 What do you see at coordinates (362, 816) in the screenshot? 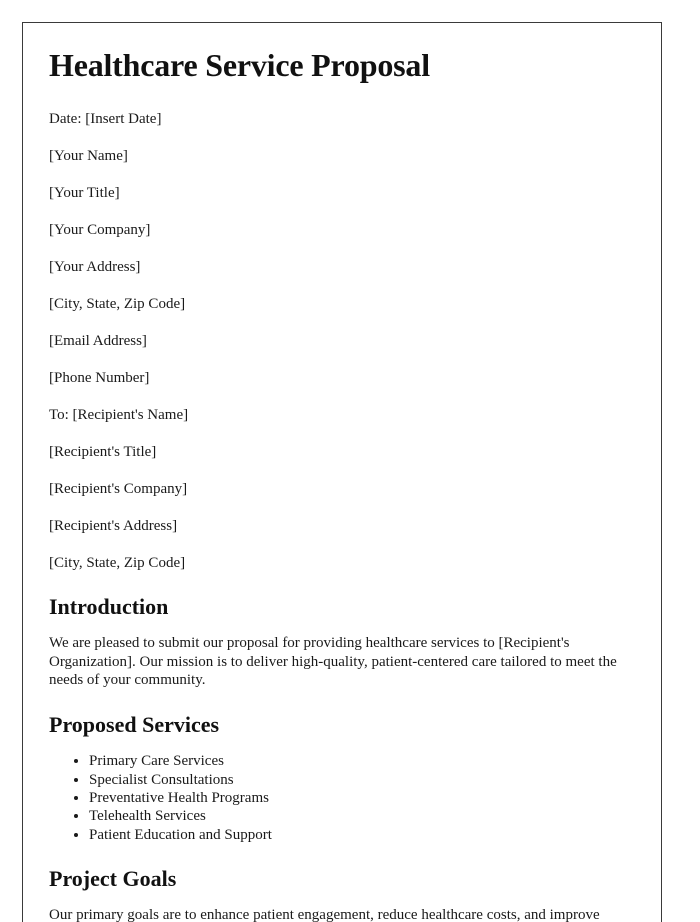
I see `list-item: Telehealth Services` at bounding box center [362, 816].